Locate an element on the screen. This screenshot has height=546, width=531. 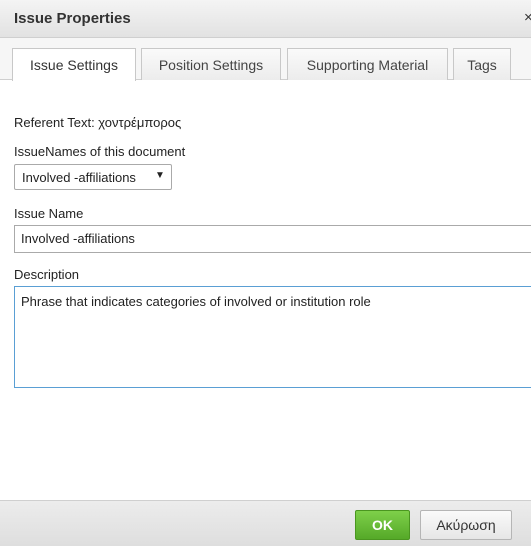
dialog-title: Issue Properties is located at coordinates (72, 18).